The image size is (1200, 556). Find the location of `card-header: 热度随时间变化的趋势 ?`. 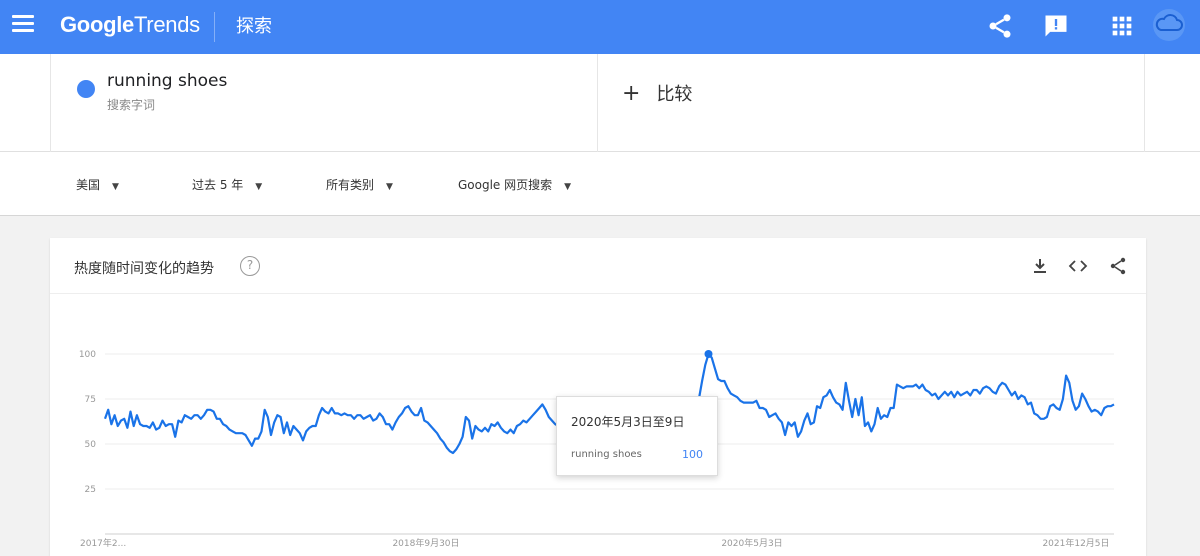

card-header: 热度随时间变化的趋势 ? is located at coordinates (598, 266).